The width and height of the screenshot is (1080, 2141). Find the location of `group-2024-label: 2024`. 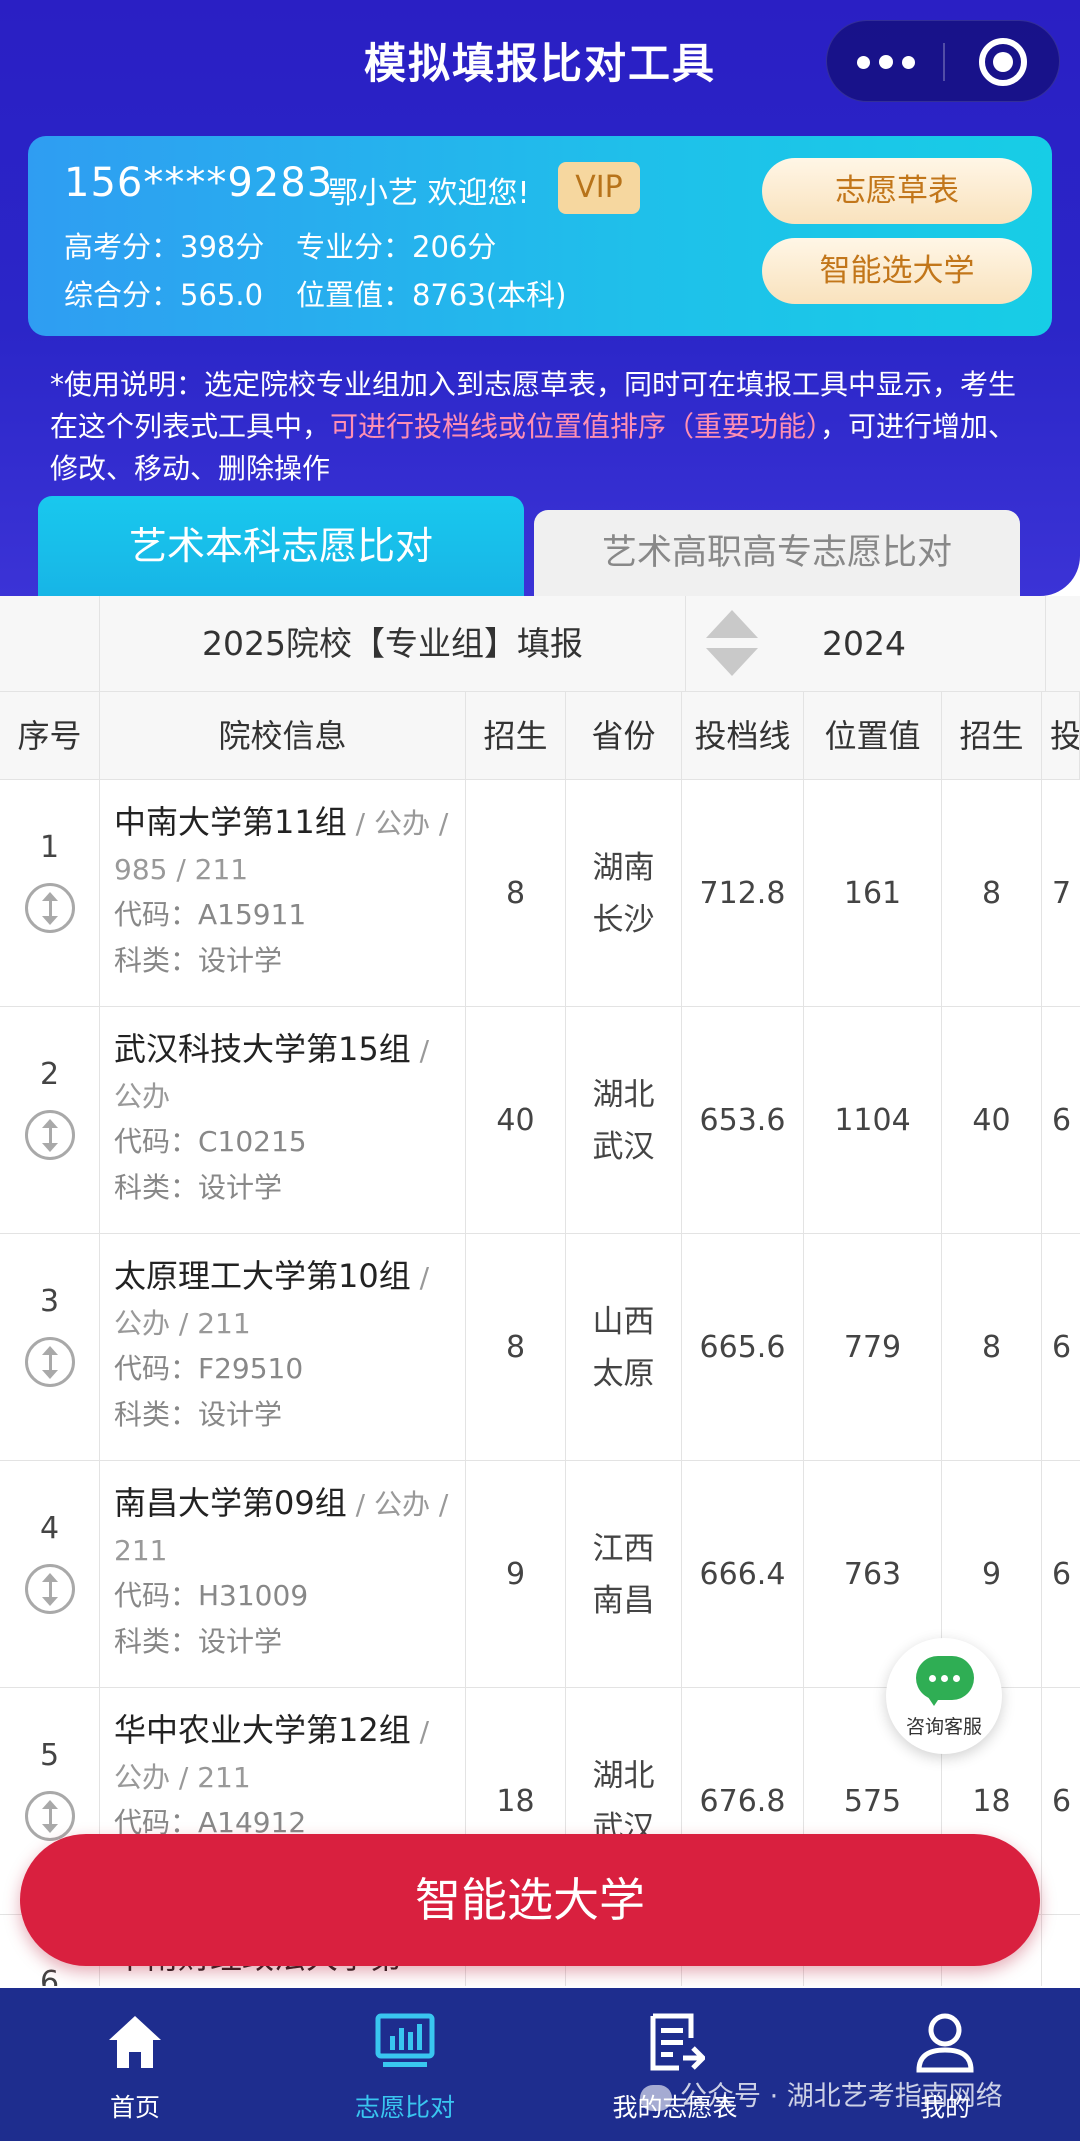

group-2024-label: 2024 is located at coordinates (864, 643).